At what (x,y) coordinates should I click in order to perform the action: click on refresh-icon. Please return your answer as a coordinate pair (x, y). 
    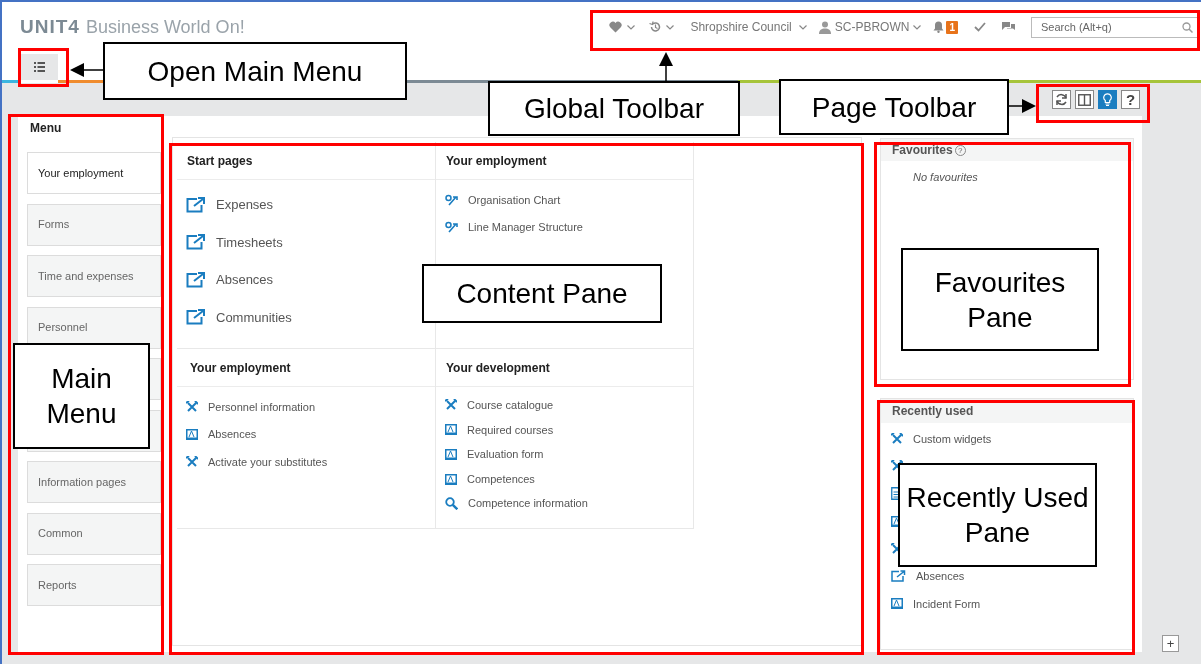
    Looking at the image, I should click on (1061, 99).